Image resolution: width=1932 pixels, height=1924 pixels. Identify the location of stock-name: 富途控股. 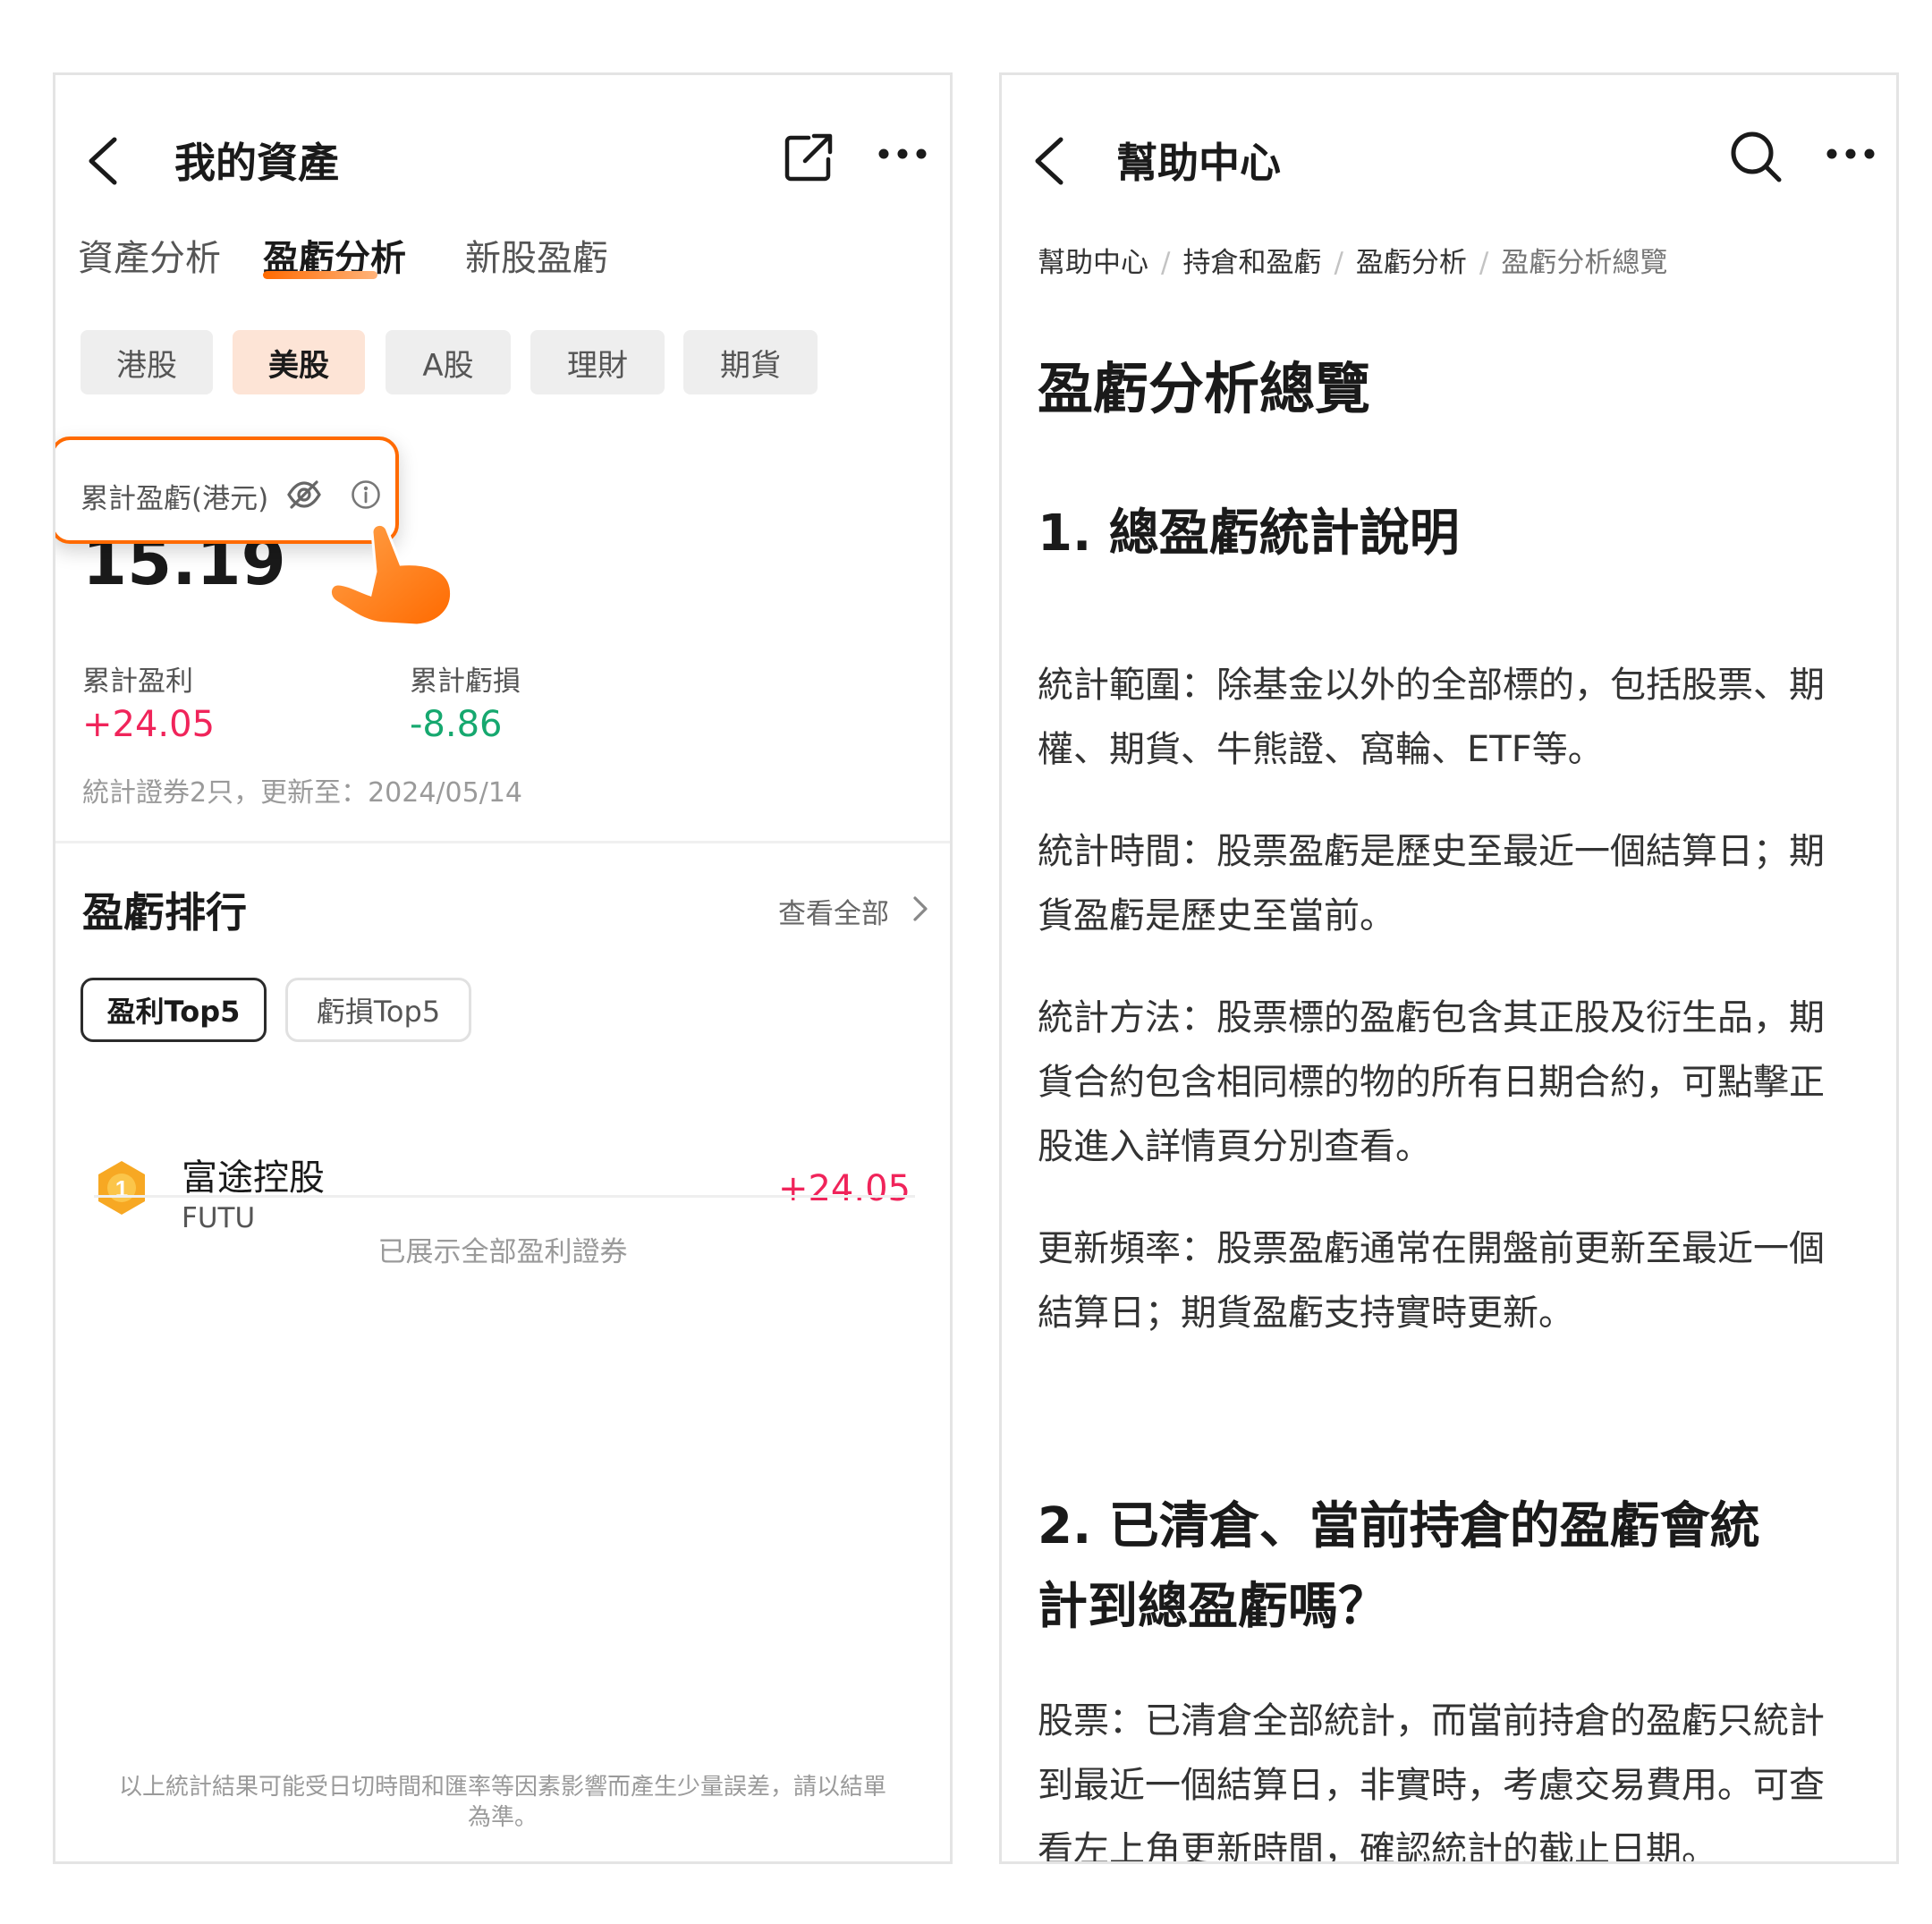
(253, 1178).